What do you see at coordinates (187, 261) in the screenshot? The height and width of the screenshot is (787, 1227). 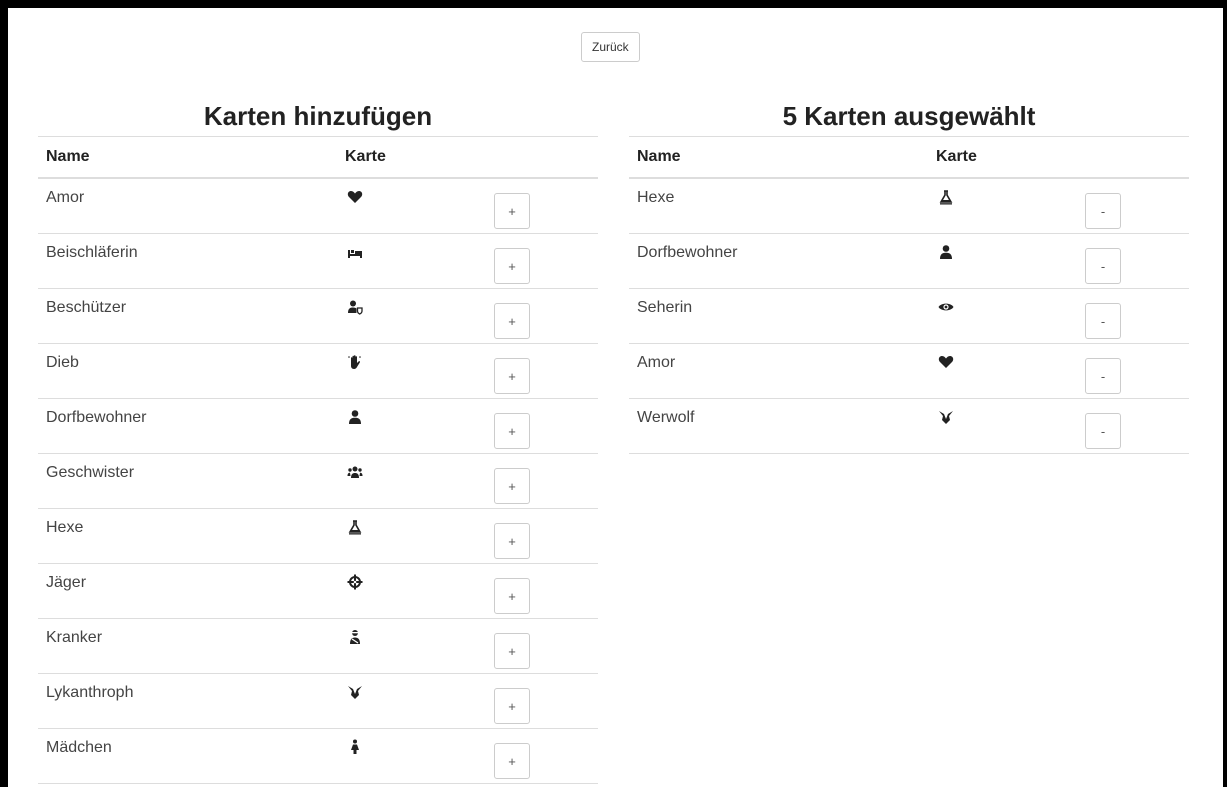 I see `card-name: Beischläferin` at bounding box center [187, 261].